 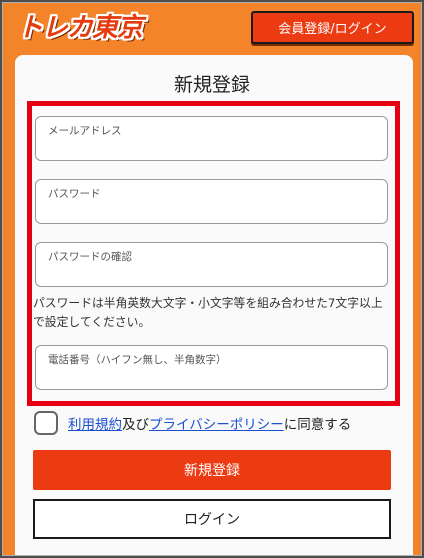 I want to click on register-button: 新規登録, so click(x=212, y=470).